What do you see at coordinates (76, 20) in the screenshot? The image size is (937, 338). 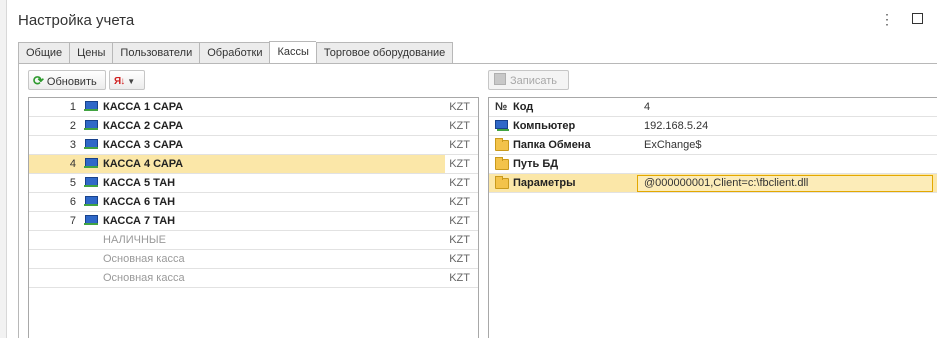 I see `window-title: Настройка учета` at bounding box center [76, 20].